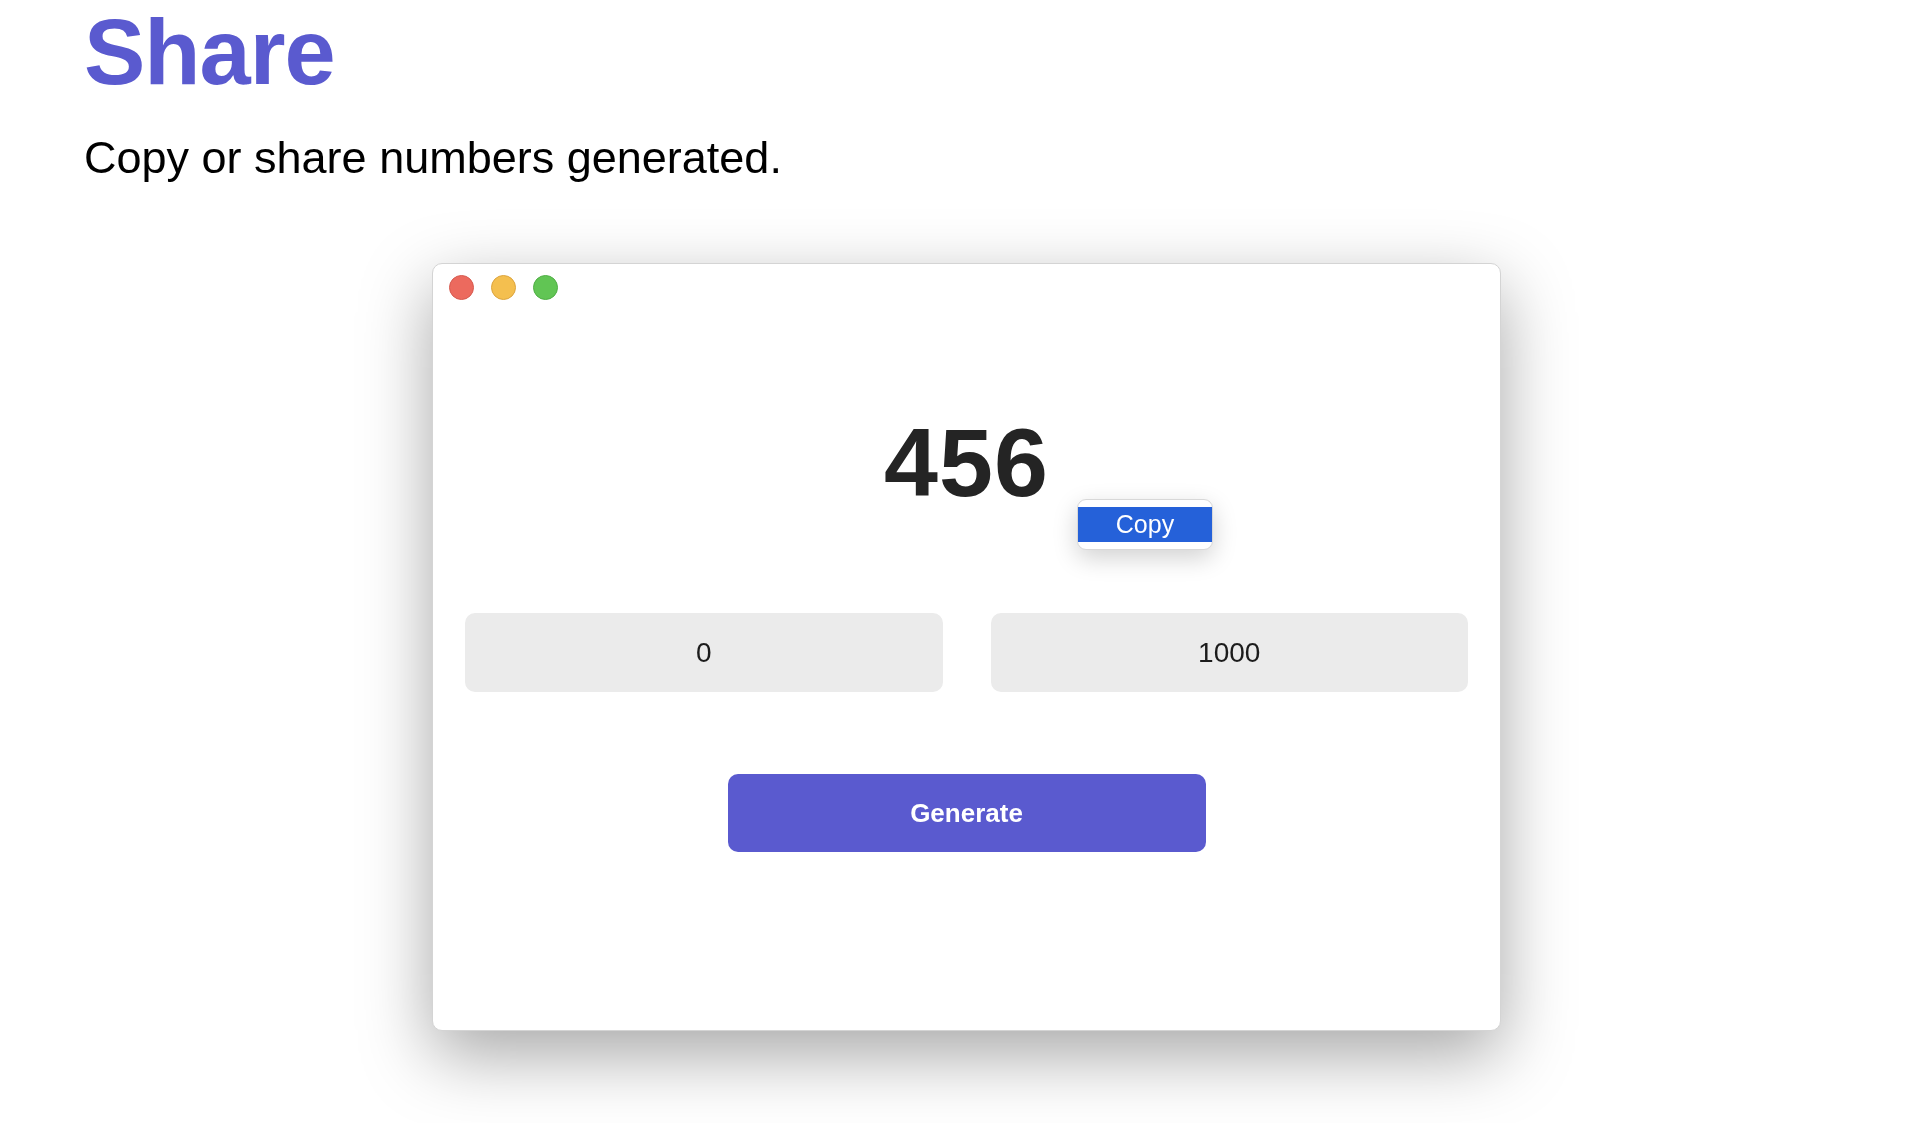  What do you see at coordinates (966, 462) in the screenshot?
I see `generated-number: 456` at bounding box center [966, 462].